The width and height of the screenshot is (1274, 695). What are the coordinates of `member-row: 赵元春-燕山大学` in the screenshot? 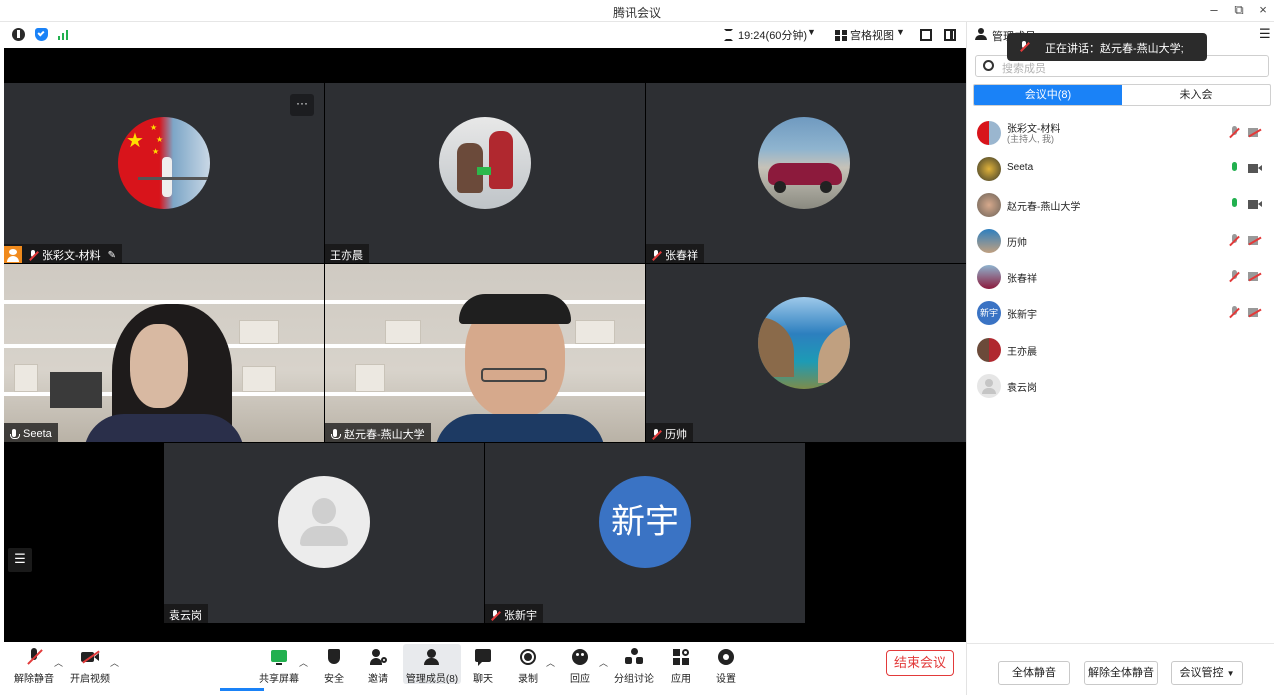 It's located at (1120, 205).